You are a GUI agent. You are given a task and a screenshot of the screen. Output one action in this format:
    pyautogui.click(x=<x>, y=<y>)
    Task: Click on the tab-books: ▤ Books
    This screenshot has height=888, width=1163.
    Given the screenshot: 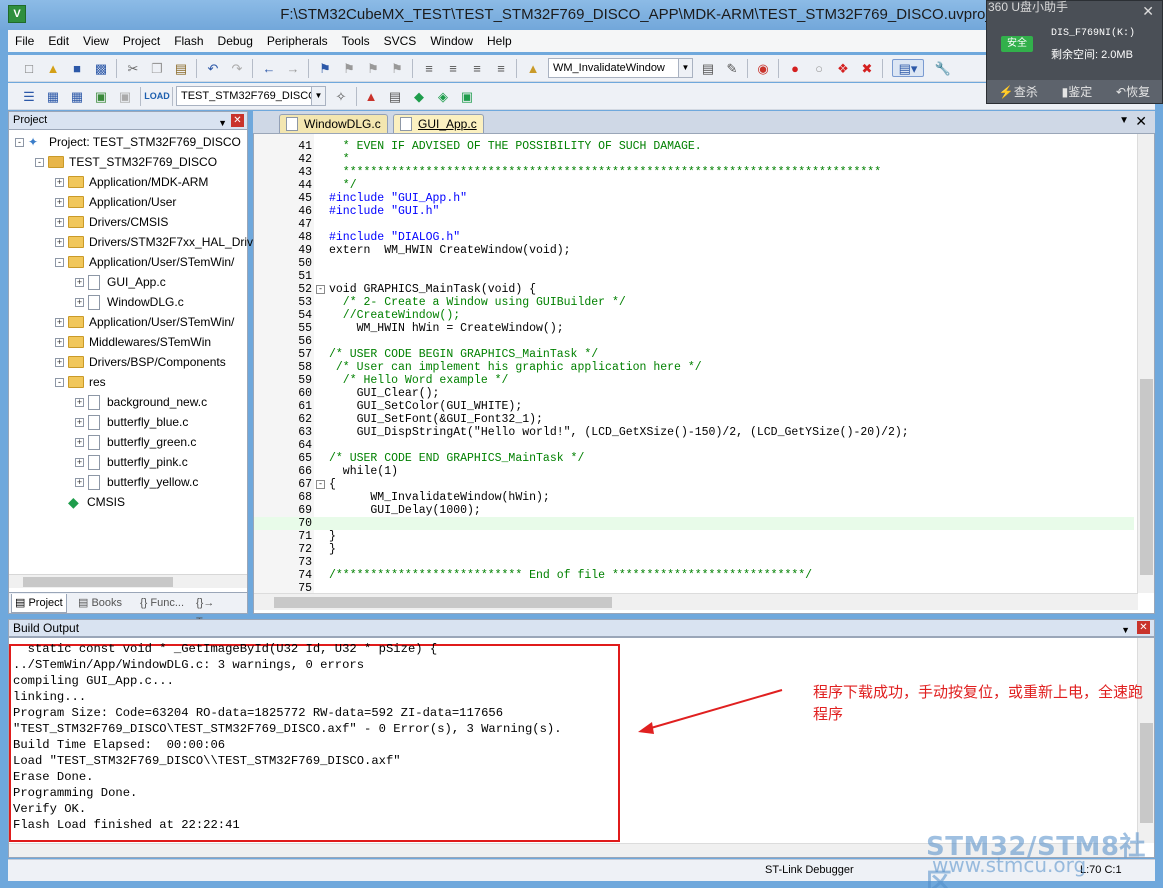 What is the action you would take?
    pyautogui.click(x=100, y=603)
    